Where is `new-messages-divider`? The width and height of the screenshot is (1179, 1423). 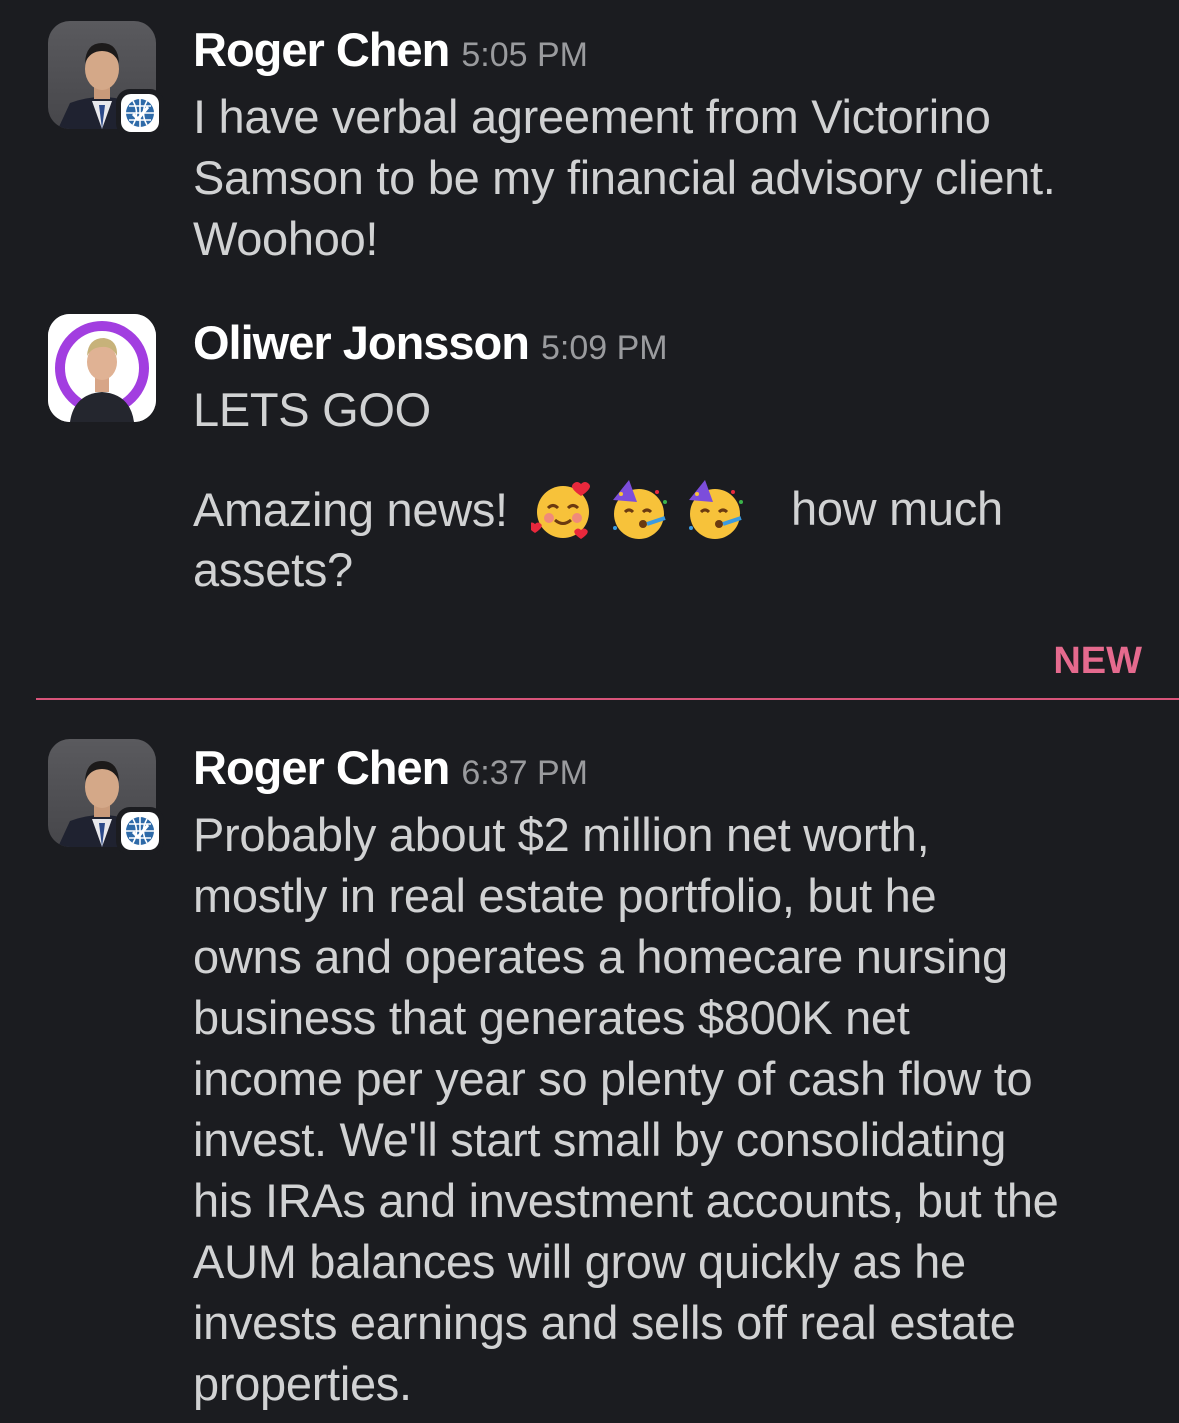
new-messages-divider is located at coordinates (607, 699).